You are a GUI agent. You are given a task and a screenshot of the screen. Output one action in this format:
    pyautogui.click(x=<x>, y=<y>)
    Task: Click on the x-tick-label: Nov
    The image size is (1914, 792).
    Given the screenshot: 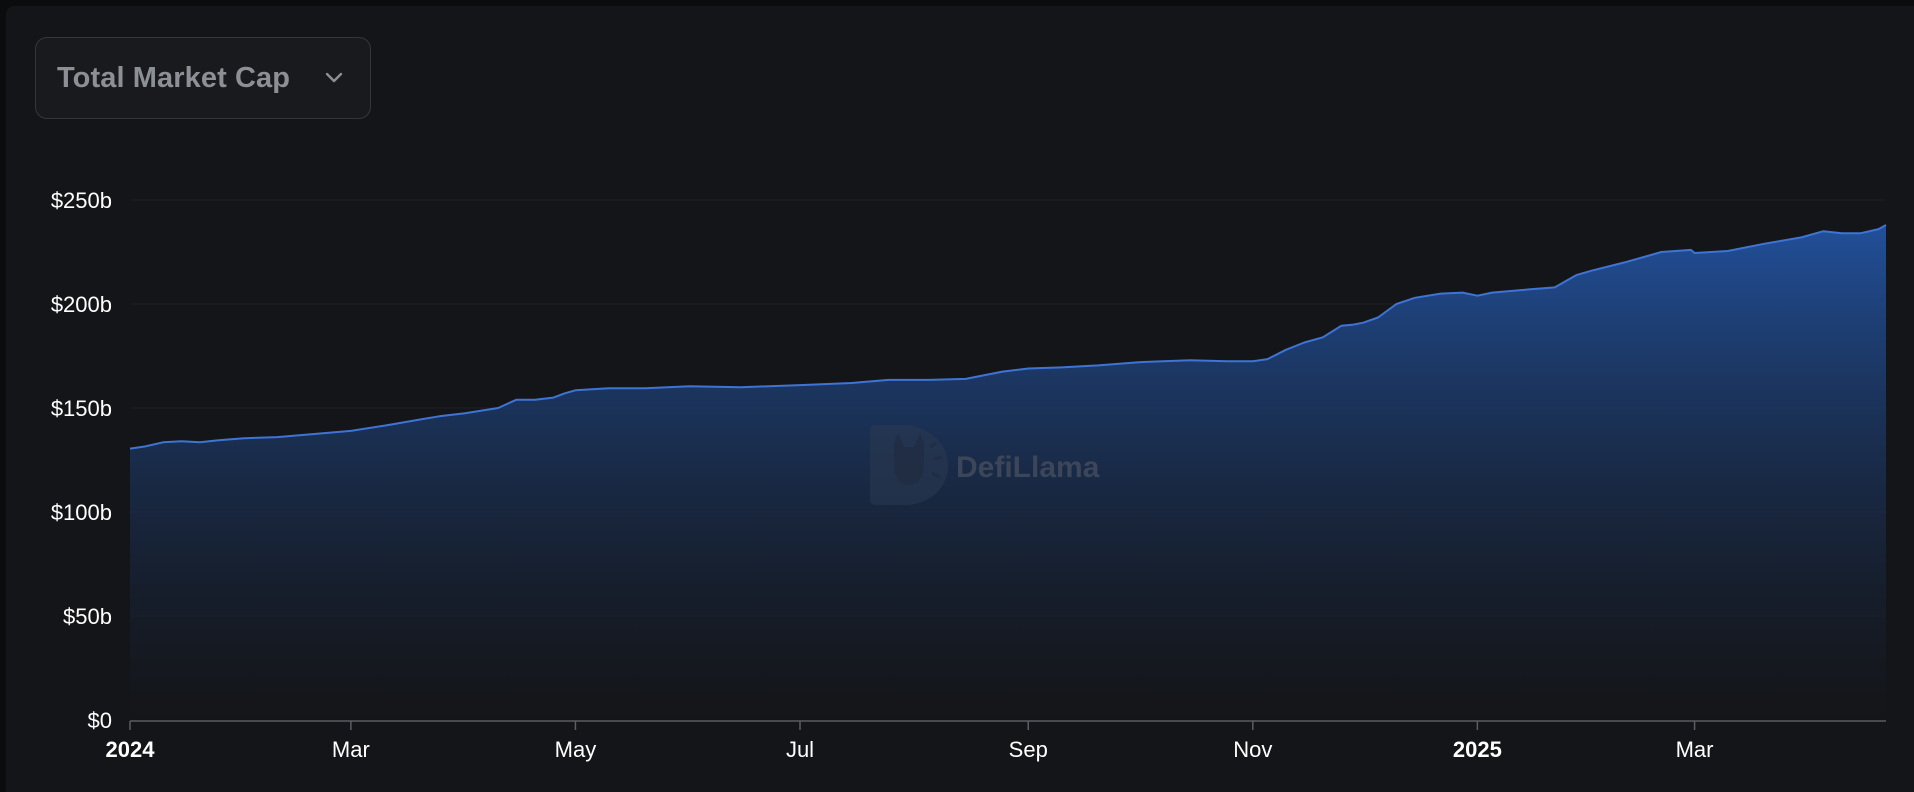 What is the action you would take?
    pyautogui.click(x=1252, y=749)
    